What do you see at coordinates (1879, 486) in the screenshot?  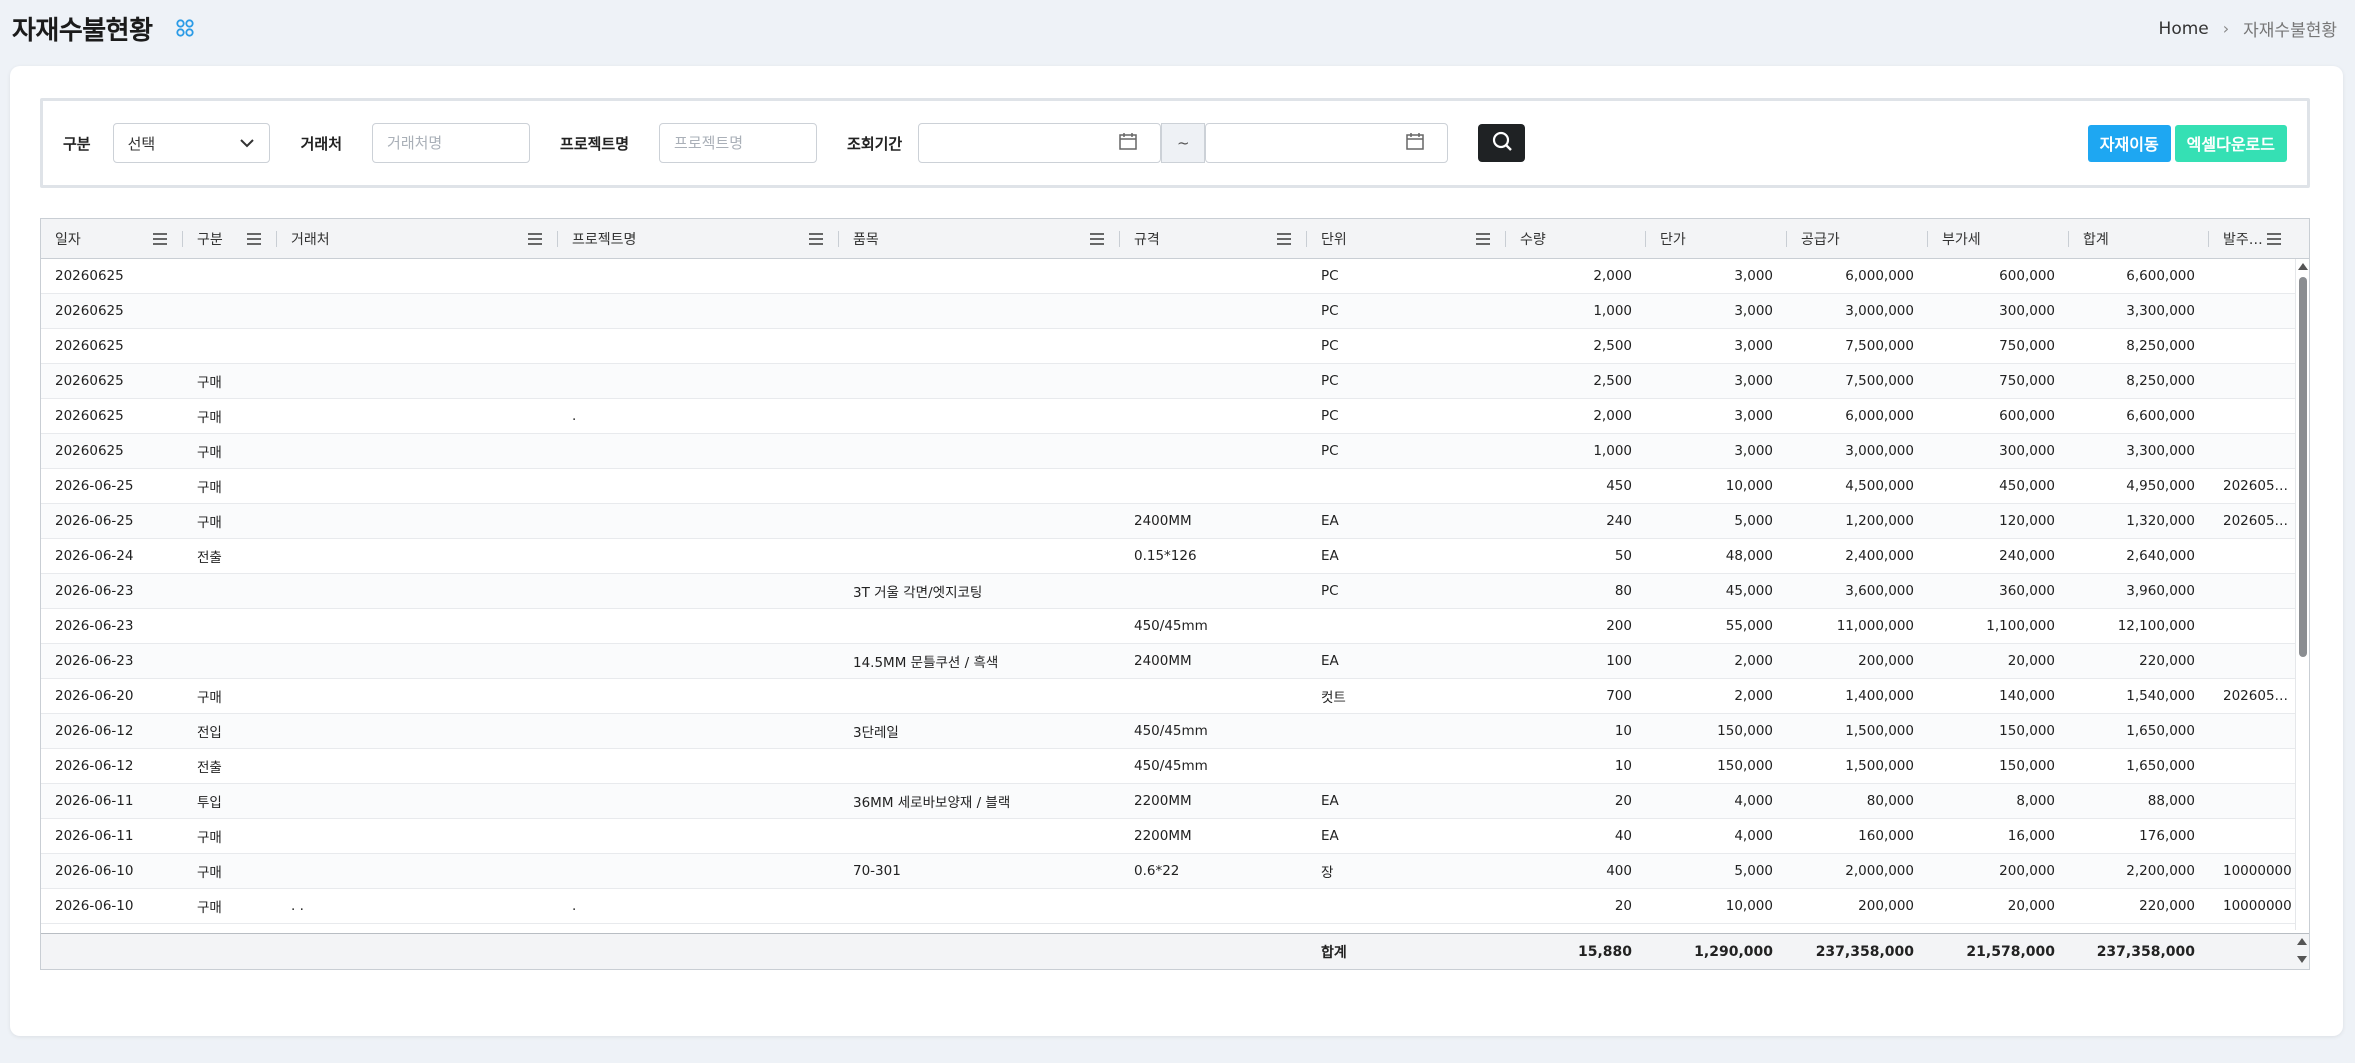 I see `table-cell: 4,500,000` at bounding box center [1879, 486].